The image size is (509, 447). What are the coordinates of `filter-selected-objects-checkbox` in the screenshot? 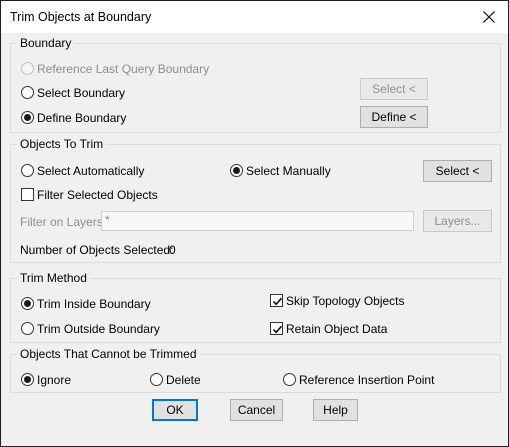 It's located at (27, 194).